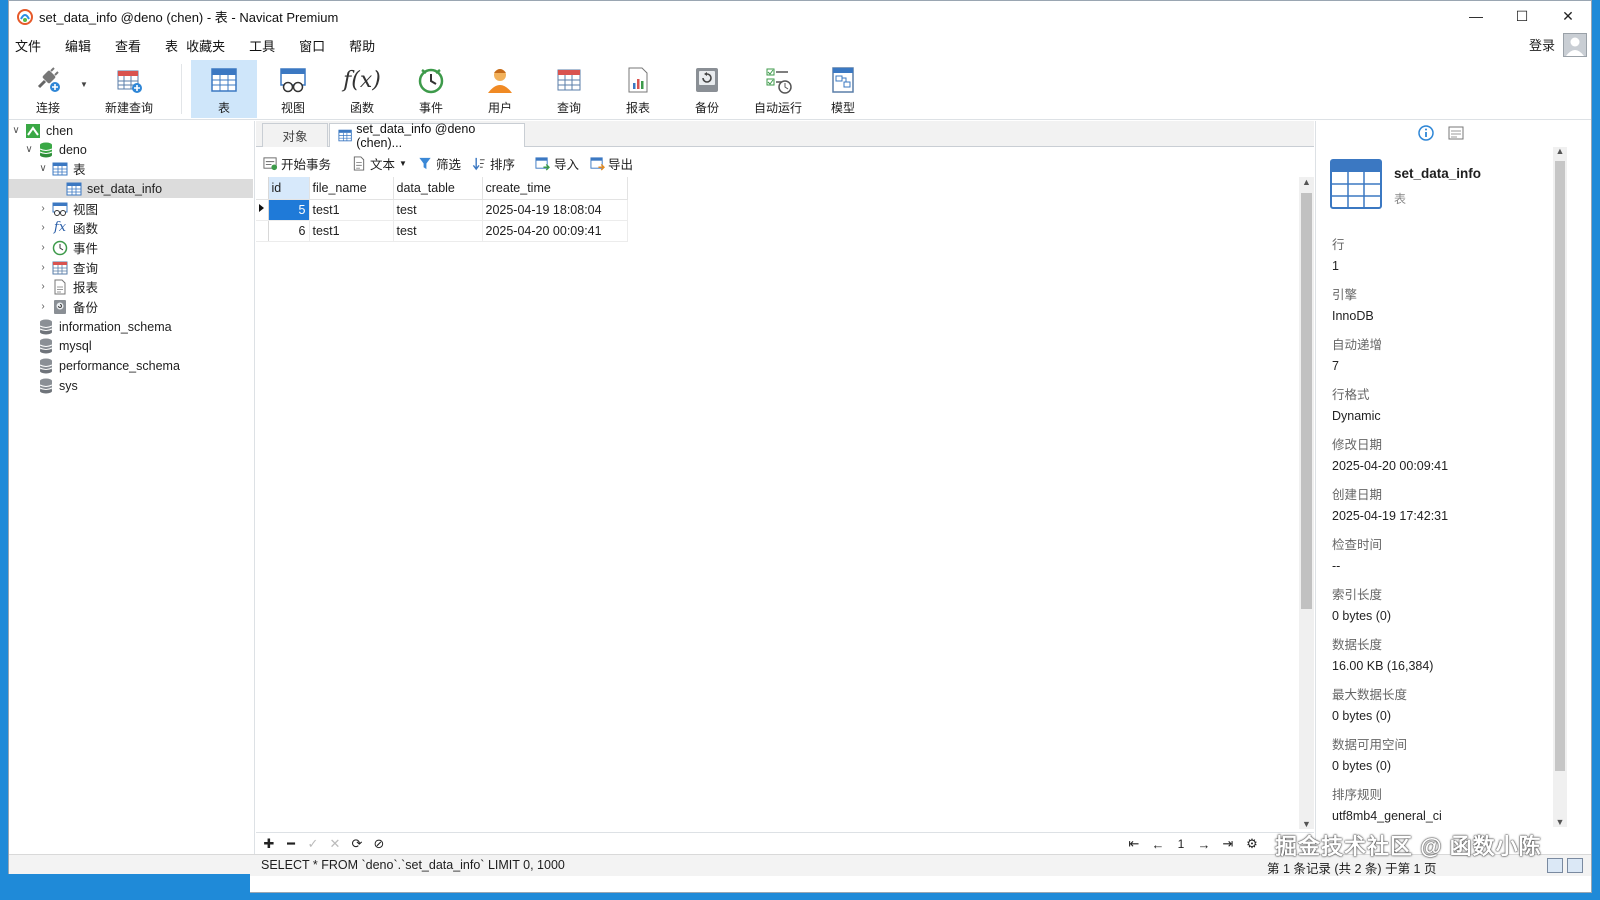 The image size is (1600, 900). Describe the element at coordinates (431, 89) in the screenshot. I see `toolbar-event-button: 事件` at that location.